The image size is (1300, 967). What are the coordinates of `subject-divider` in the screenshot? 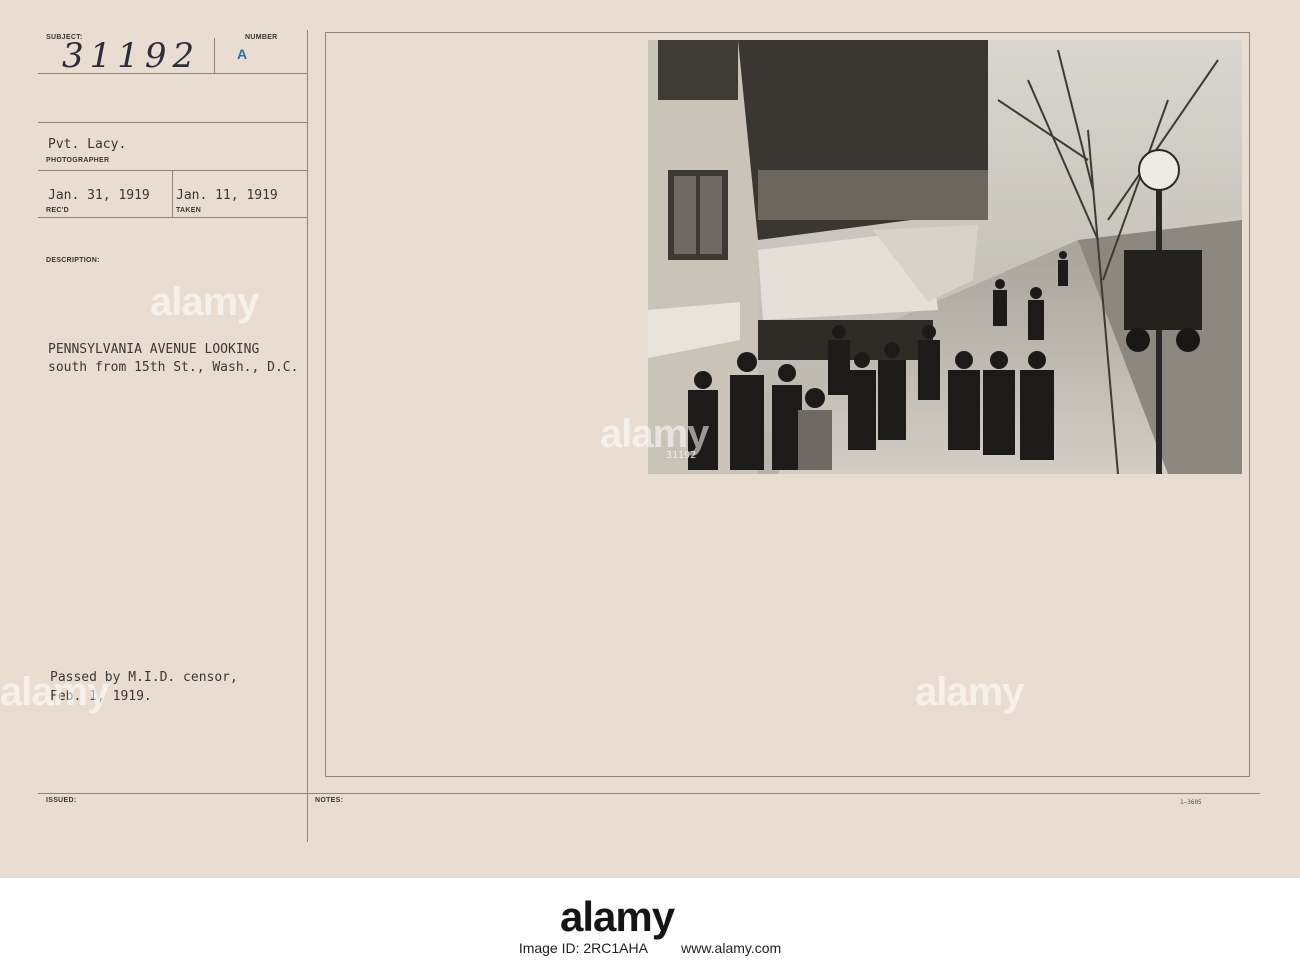 It's located at (214, 56).